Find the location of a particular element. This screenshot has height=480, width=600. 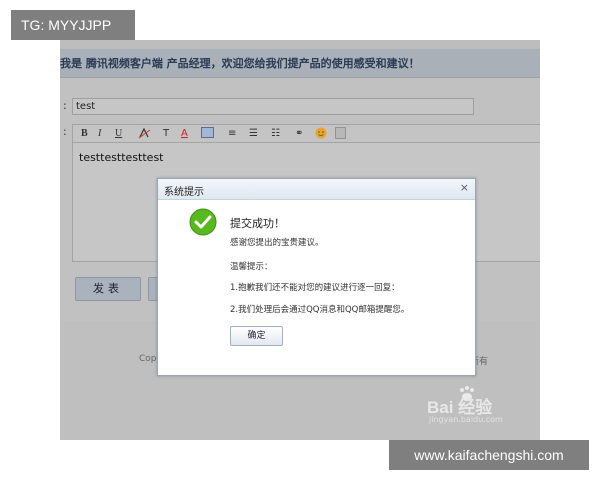

title-colon: : is located at coordinates (65, 105).